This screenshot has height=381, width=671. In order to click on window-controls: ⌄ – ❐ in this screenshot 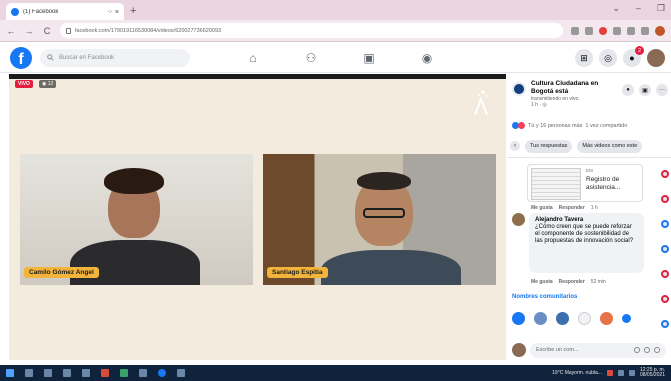, I will do `click(638, 8)`.